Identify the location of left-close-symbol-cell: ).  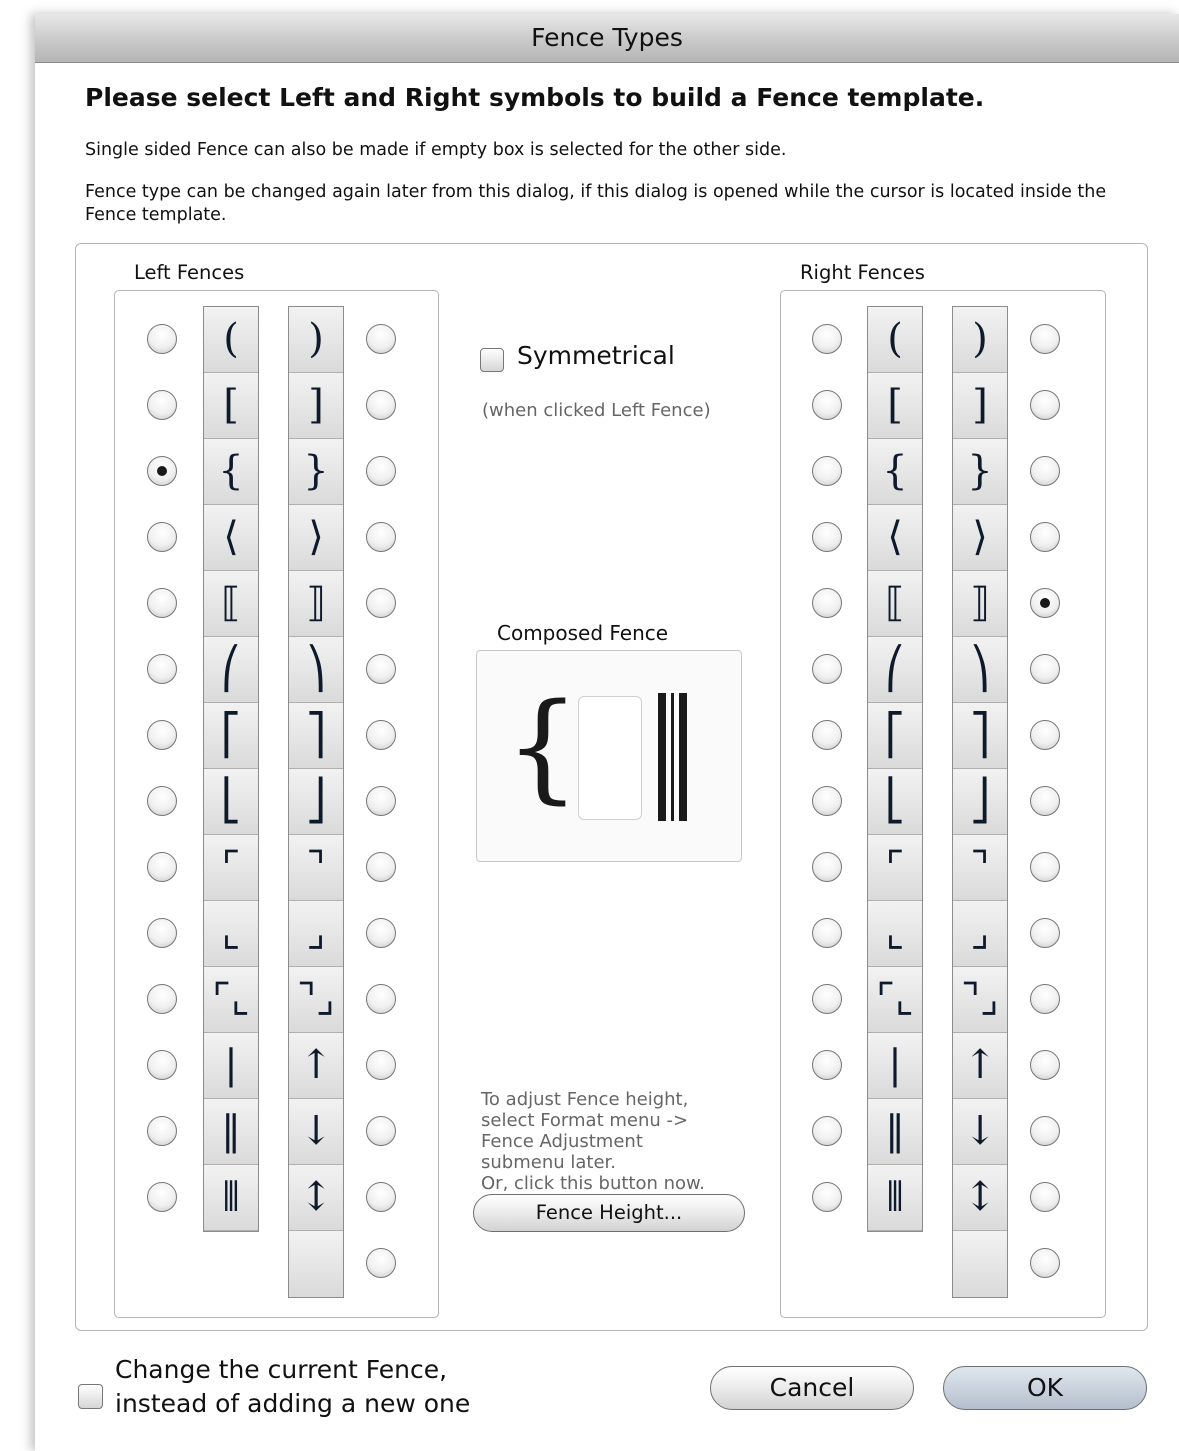
(316, 340).